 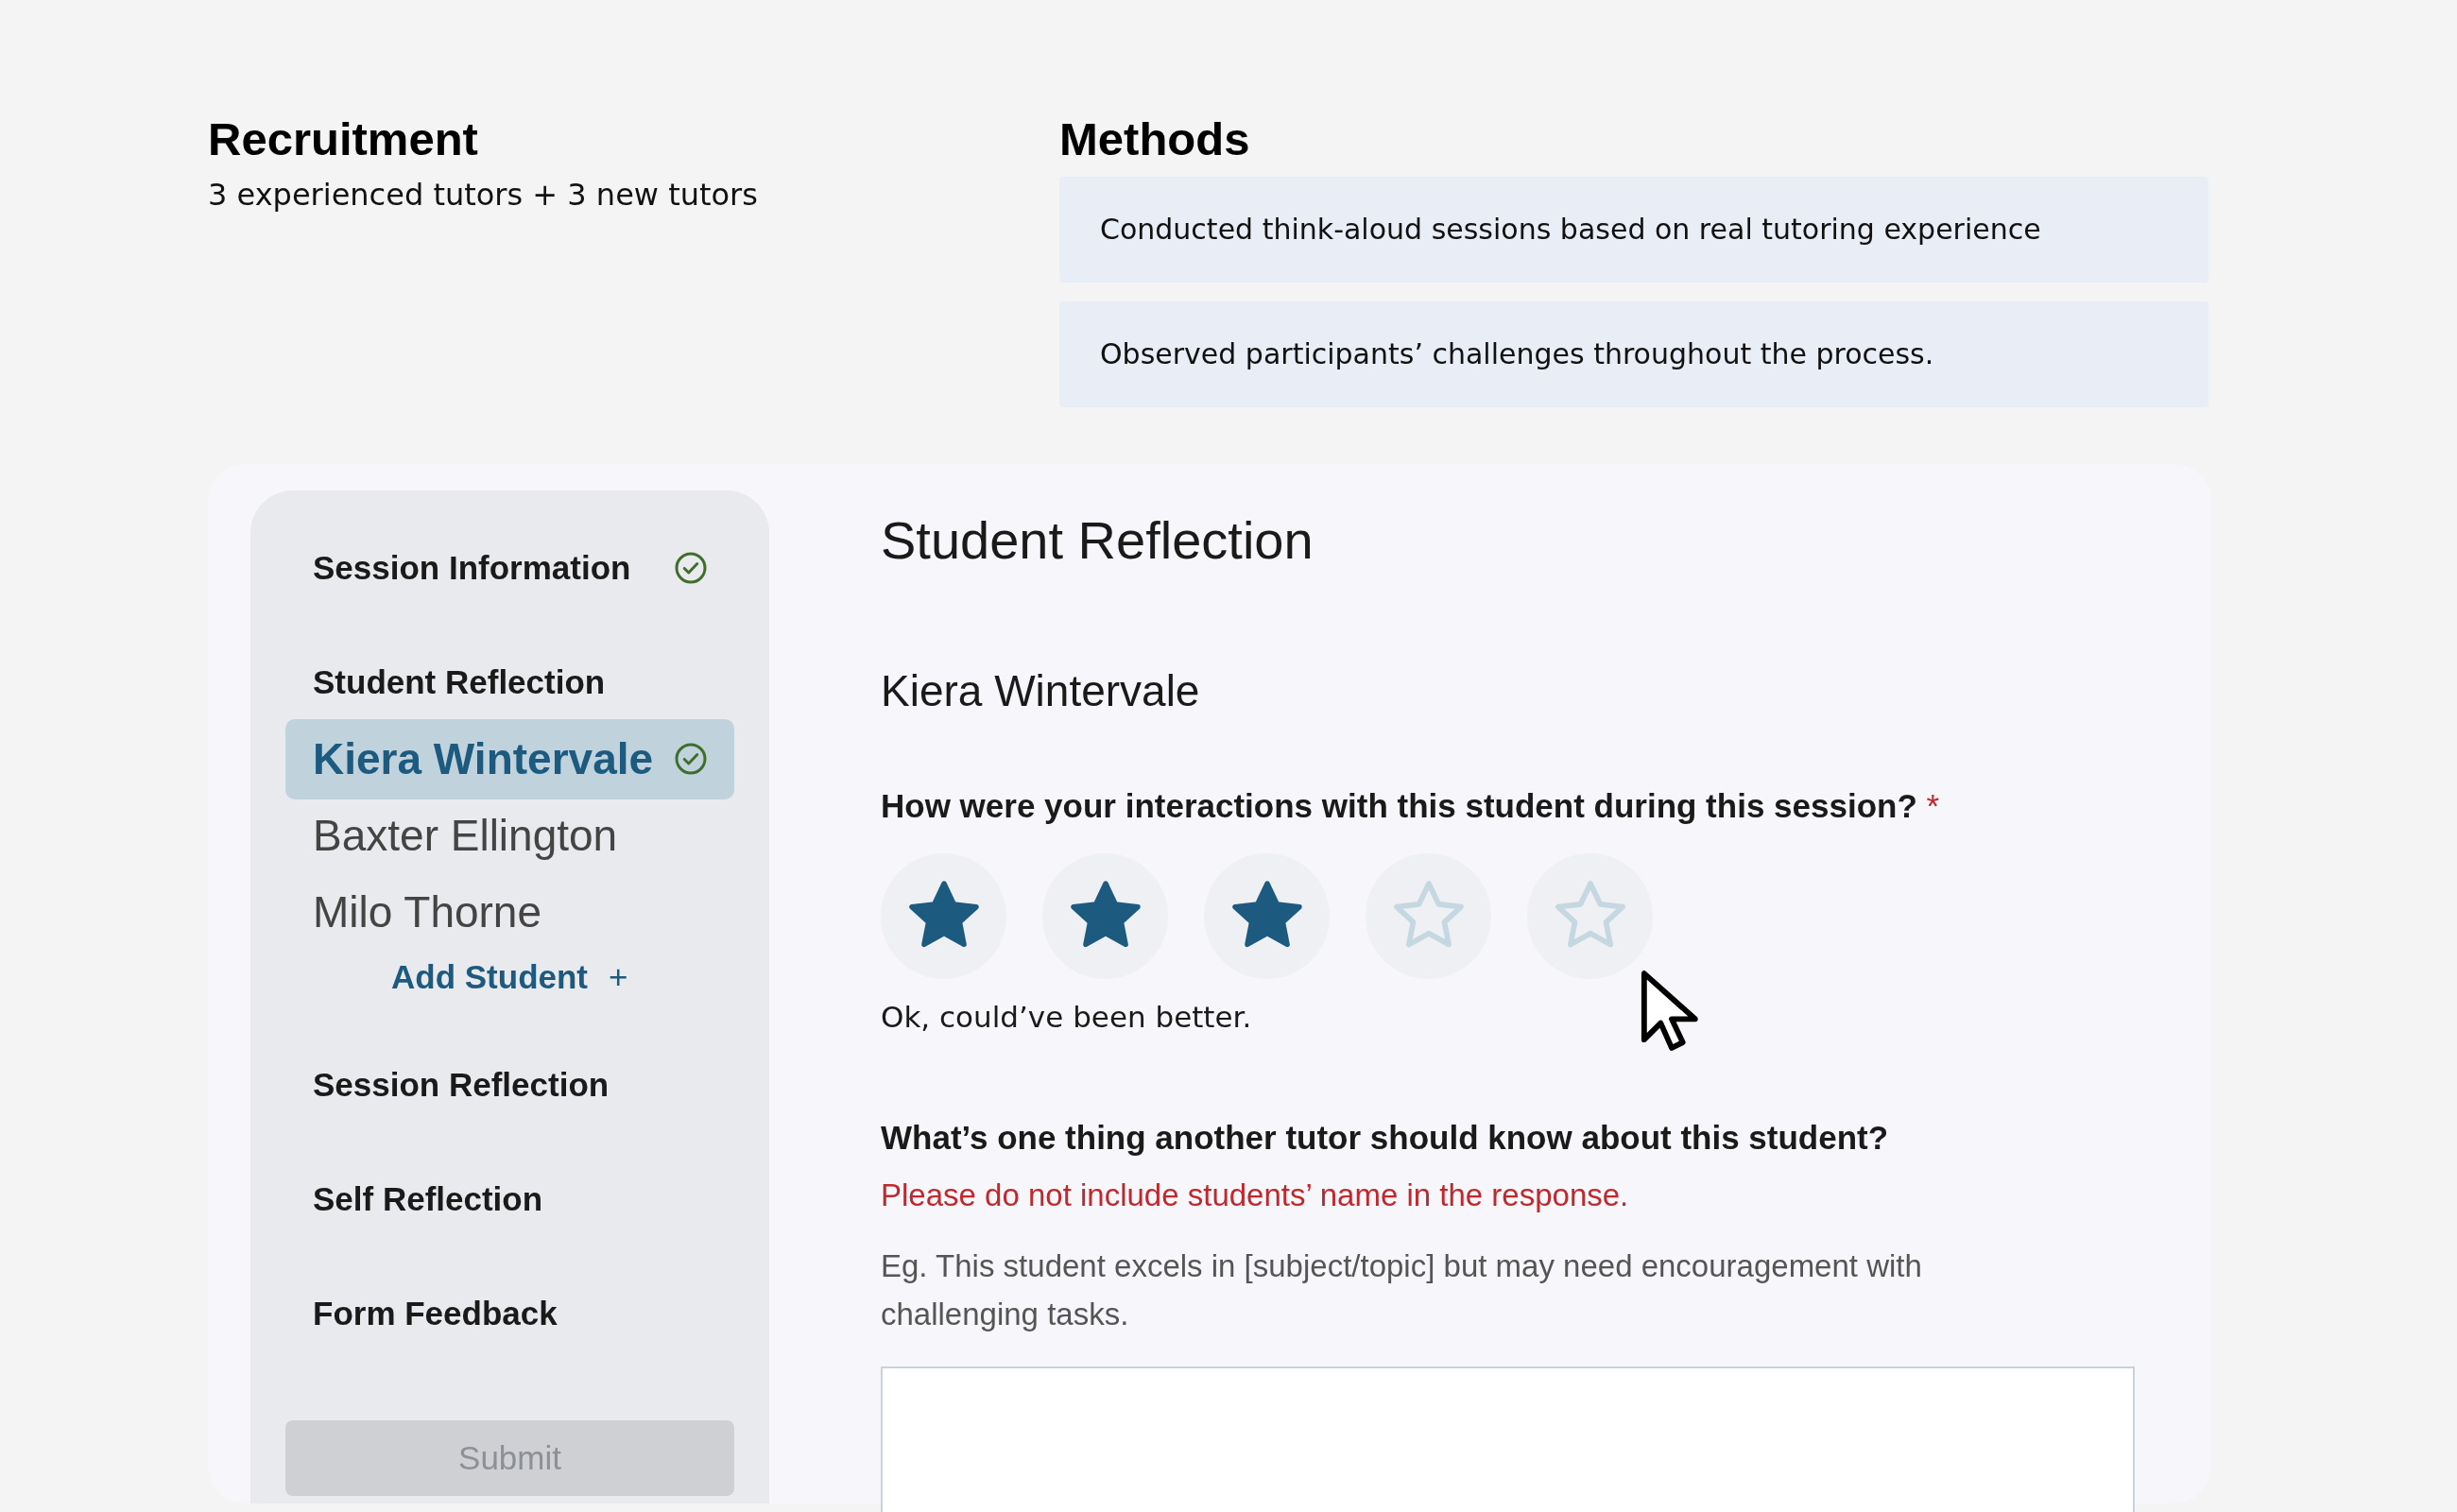 What do you see at coordinates (1517, 354) in the screenshot?
I see `method-text: Observed participants’ challenges throughout the process.` at bounding box center [1517, 354].